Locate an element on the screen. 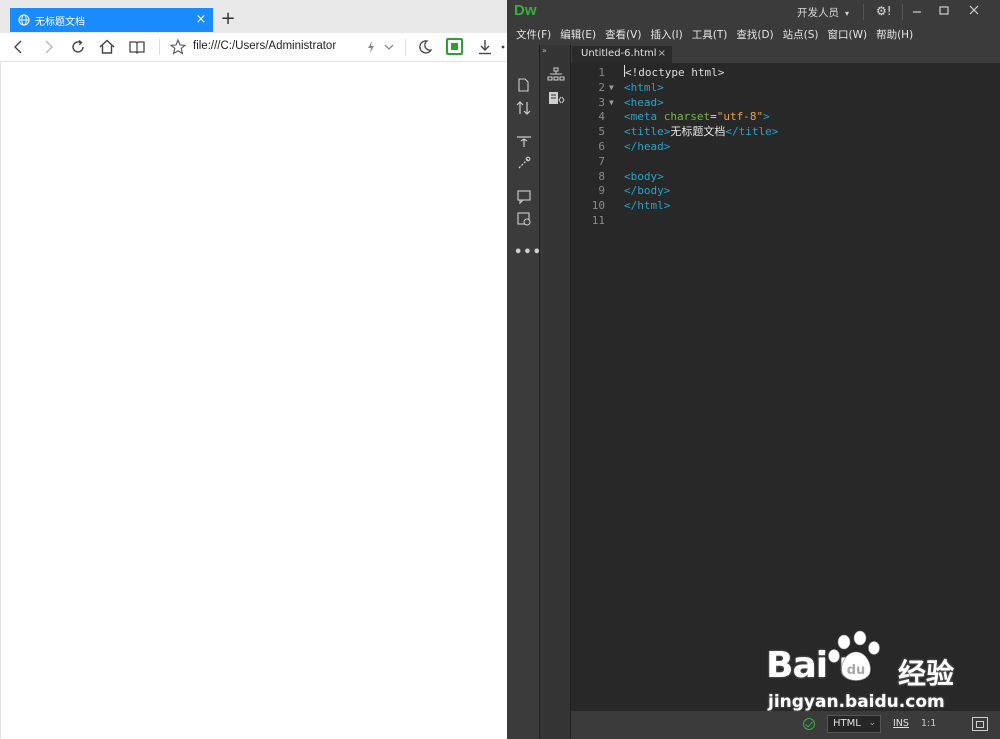 Image resolution: width=1000 pixels, height=739 pixels. code-text: <body> is located at coordinates (644, 176).